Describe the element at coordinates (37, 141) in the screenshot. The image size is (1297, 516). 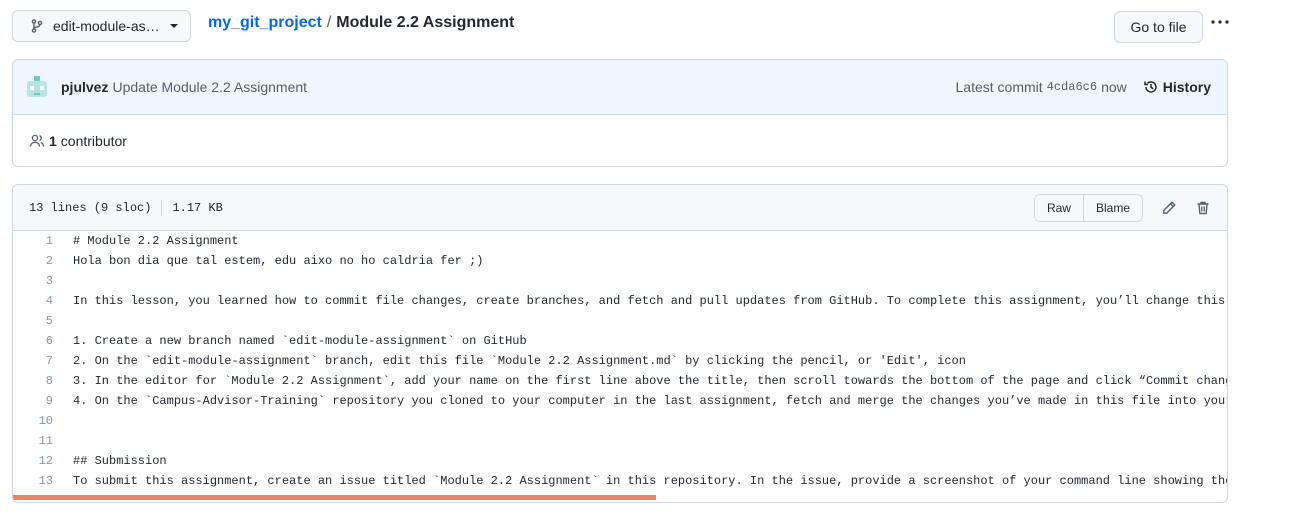
I see `people-icon` at that location.